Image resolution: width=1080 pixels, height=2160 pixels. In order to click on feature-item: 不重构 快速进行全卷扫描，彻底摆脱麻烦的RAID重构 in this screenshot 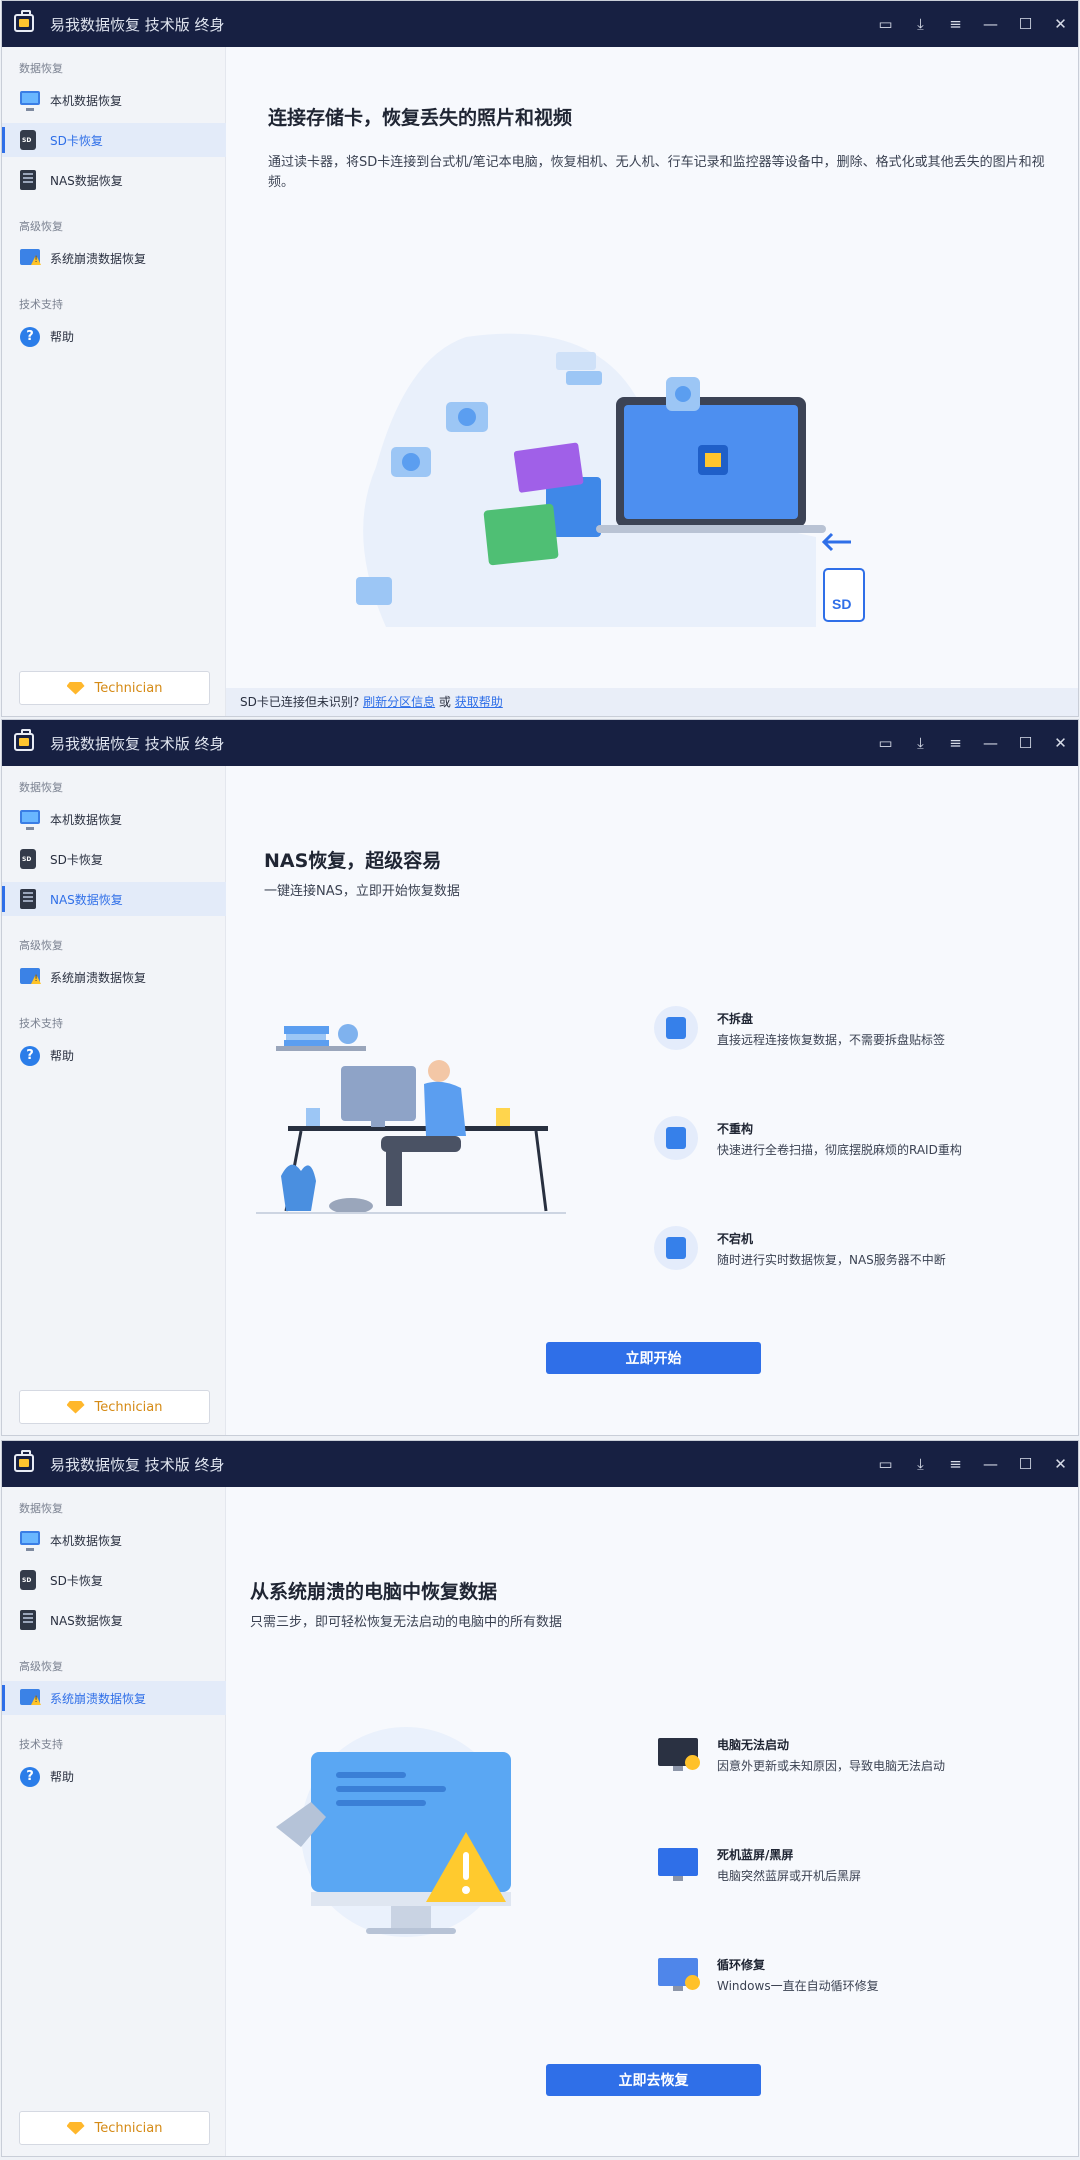, I will do `click(834, 1146)`.